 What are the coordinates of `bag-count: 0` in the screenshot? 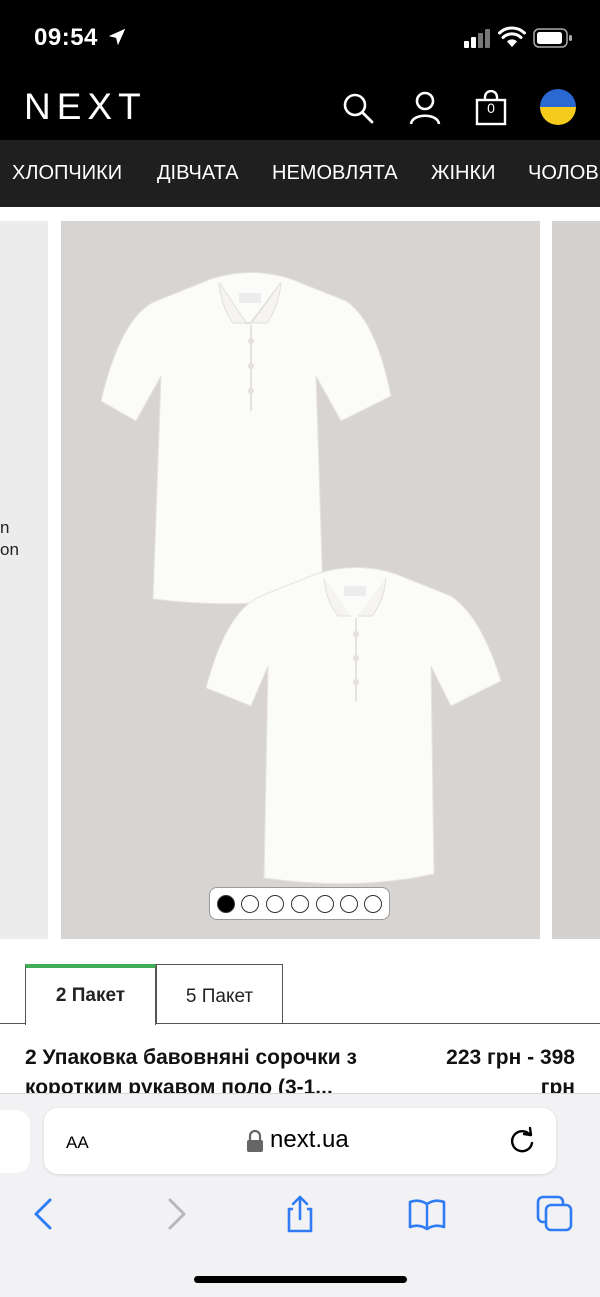 It's located at (491, 108).